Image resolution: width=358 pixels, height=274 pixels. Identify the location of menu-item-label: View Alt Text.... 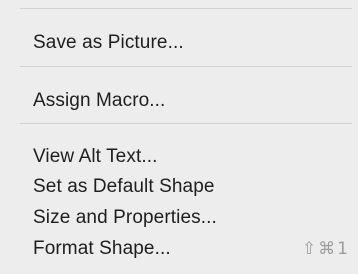
(95, 156).